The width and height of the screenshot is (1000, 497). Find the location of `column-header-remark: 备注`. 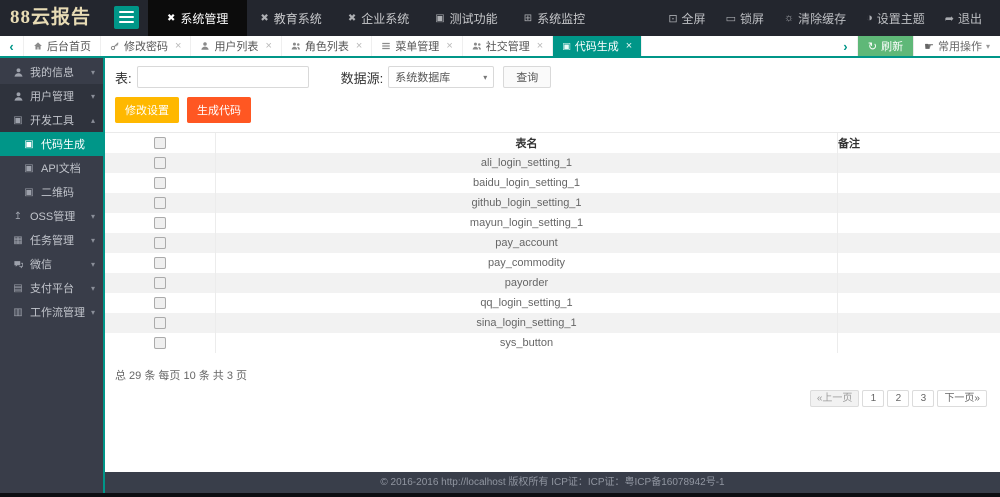

column-header-remark: 备注 is located at coordinates (849, 144).